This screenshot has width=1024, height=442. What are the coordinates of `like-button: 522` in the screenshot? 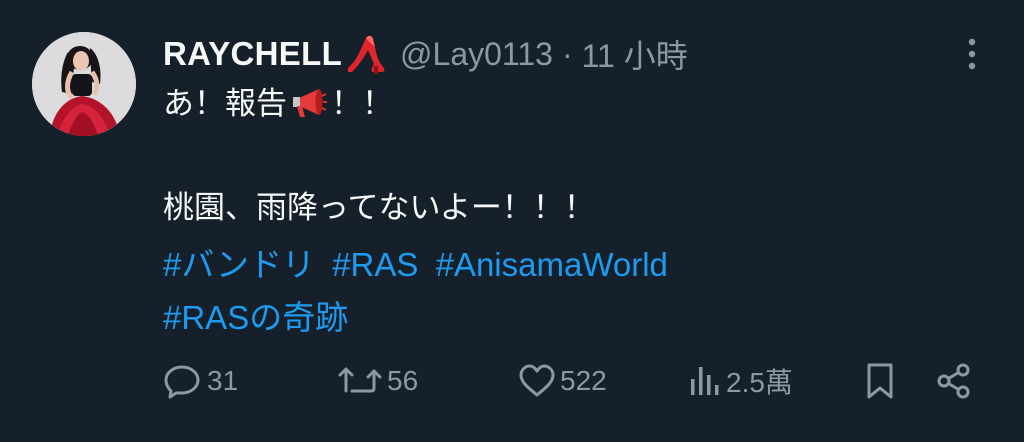 It's located at (562, 381).